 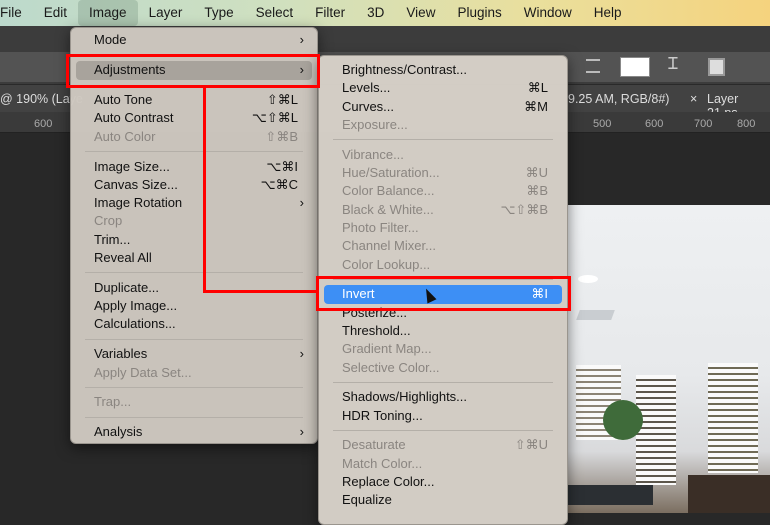 What do you see at coordinates (716, 67) in the screenshot?
I see `panels-icon` at bounding box center [716, 67].